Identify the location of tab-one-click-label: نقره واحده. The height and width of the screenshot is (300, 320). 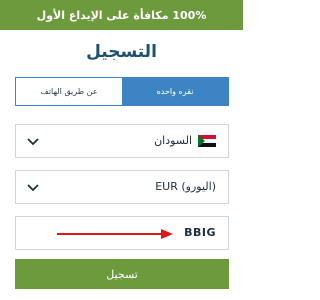
(175, 91).